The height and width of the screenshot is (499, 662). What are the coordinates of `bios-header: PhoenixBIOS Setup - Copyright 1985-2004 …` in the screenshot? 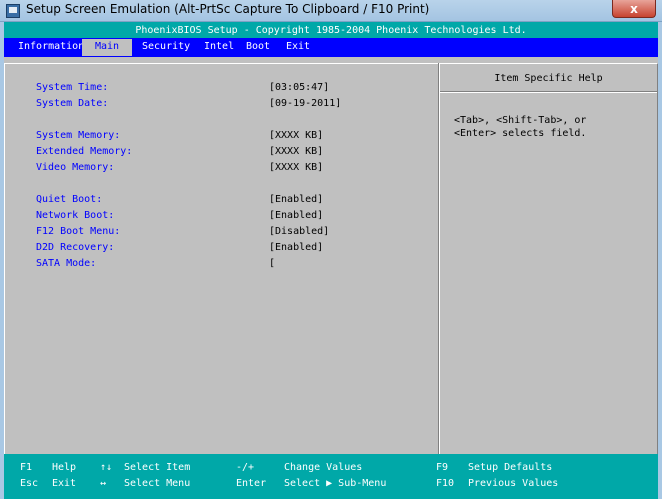 It's located at (331, 30).